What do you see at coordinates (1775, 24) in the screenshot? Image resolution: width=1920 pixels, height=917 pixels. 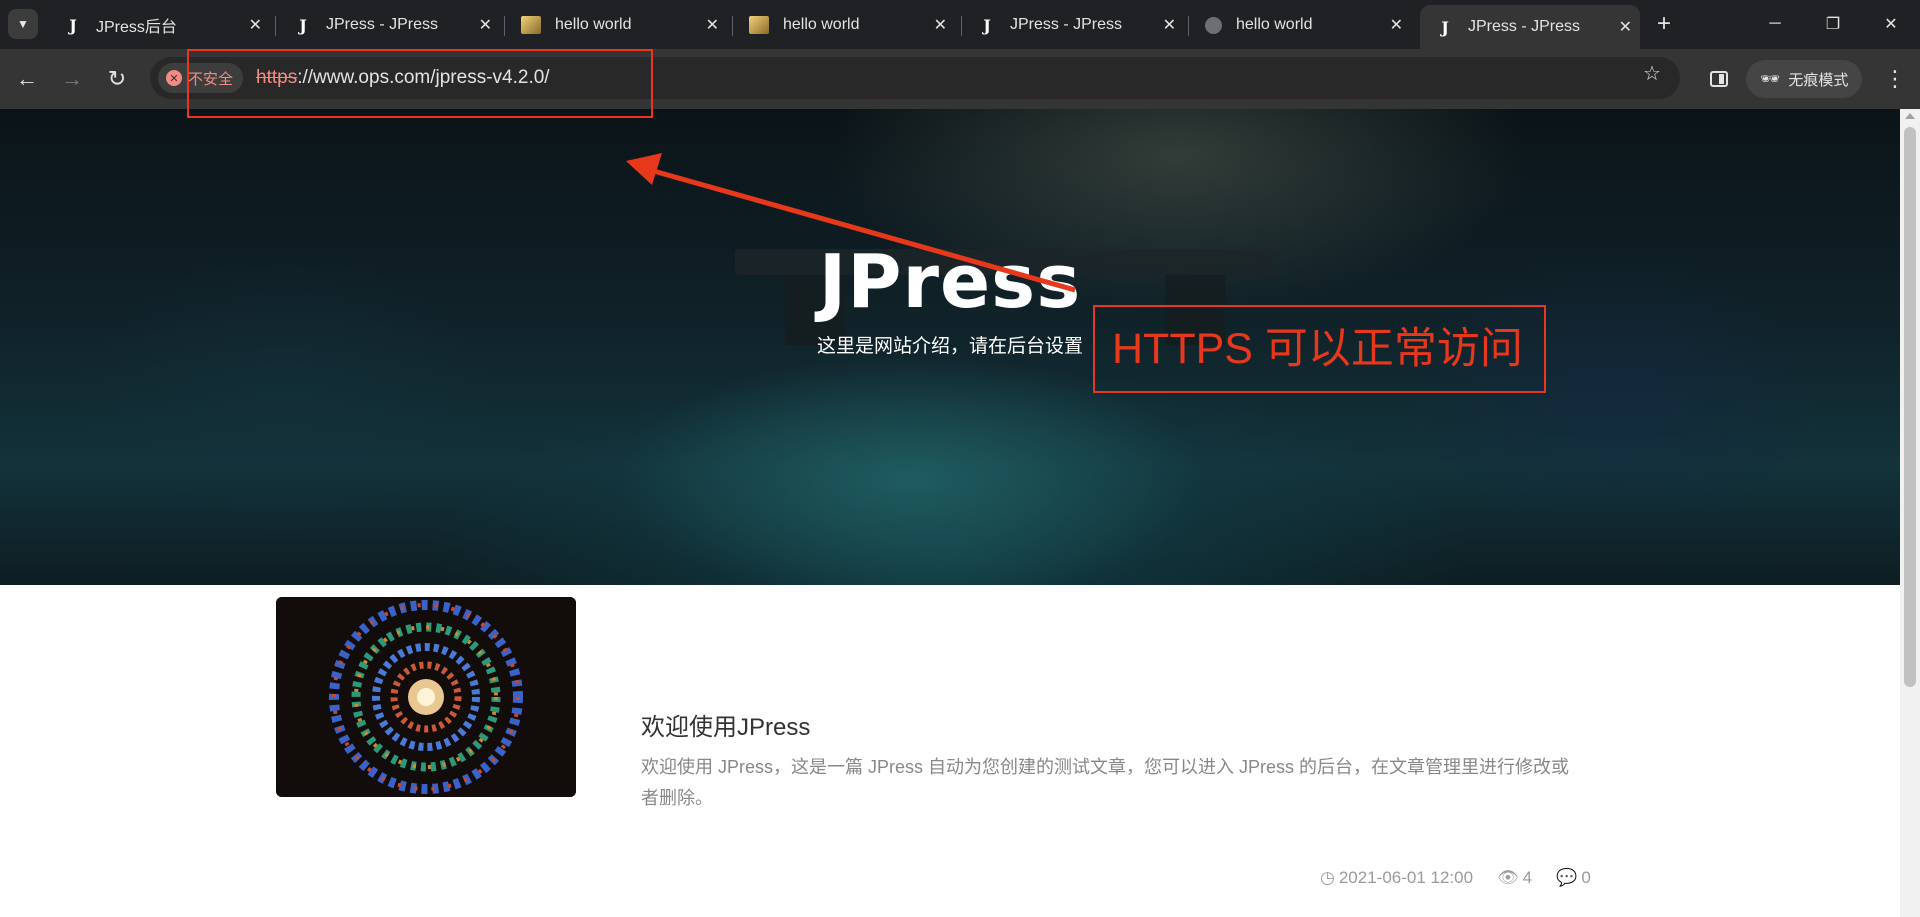 I see `minimize-icon: ─` at bounding box center [1775, 24].